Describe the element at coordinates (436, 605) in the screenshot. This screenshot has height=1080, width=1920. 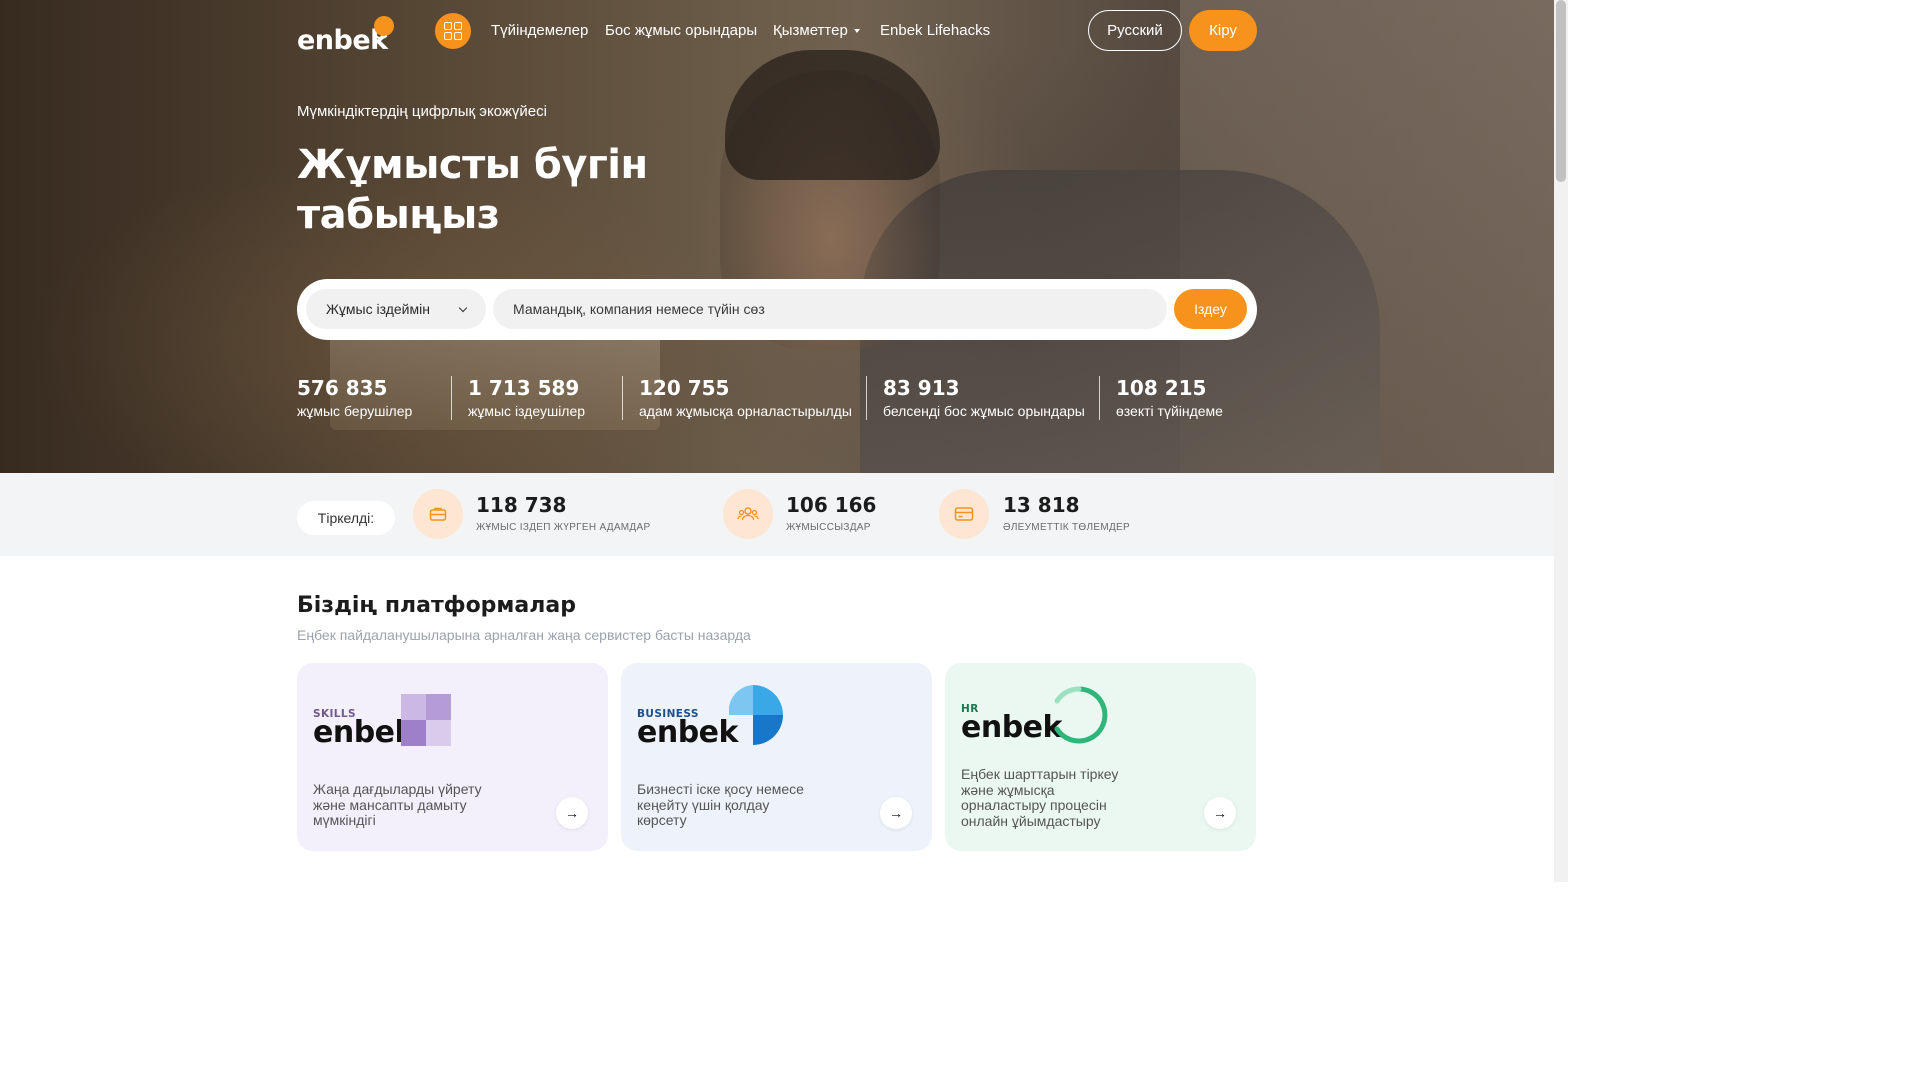
I see `platforms-title: Біздің платформалар` at that location.